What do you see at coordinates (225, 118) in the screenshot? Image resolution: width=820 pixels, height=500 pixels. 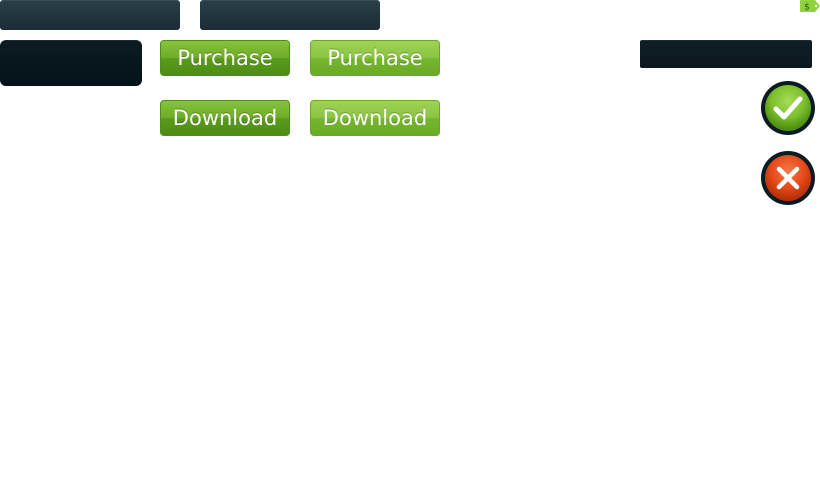 I see `download-button: Download` at bounding box center [225, 118].